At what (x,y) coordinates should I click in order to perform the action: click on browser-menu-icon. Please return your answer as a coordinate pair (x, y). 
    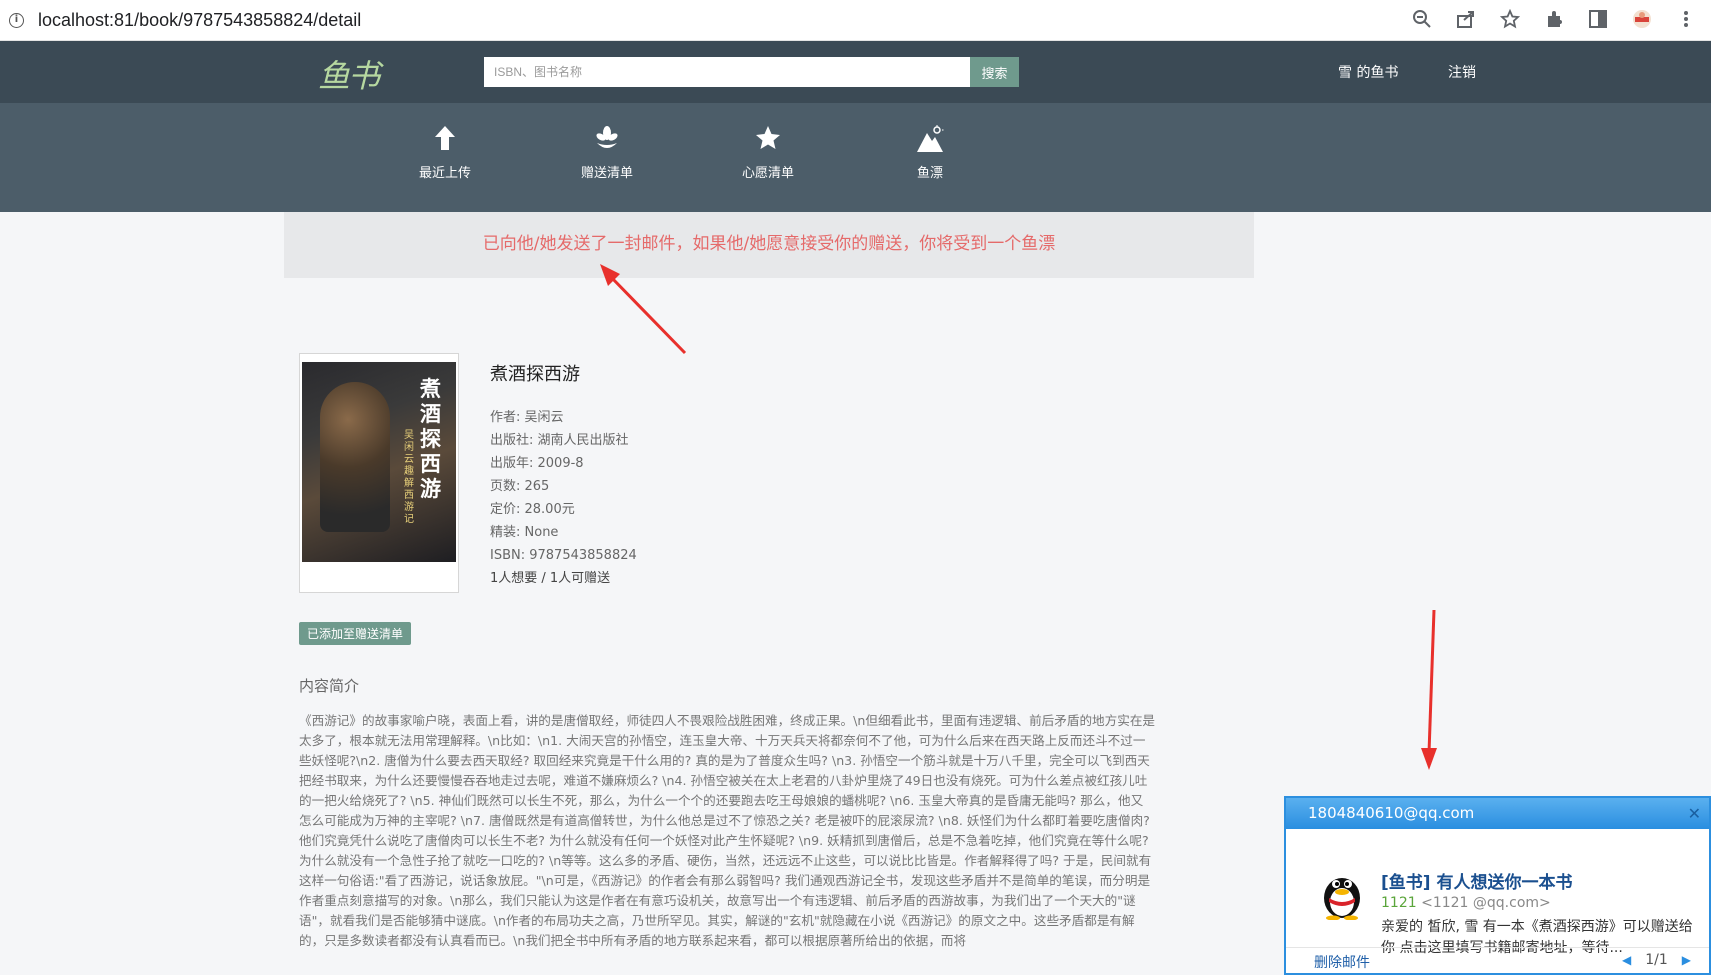
    Looking at the image, I should click on (1686, 19).